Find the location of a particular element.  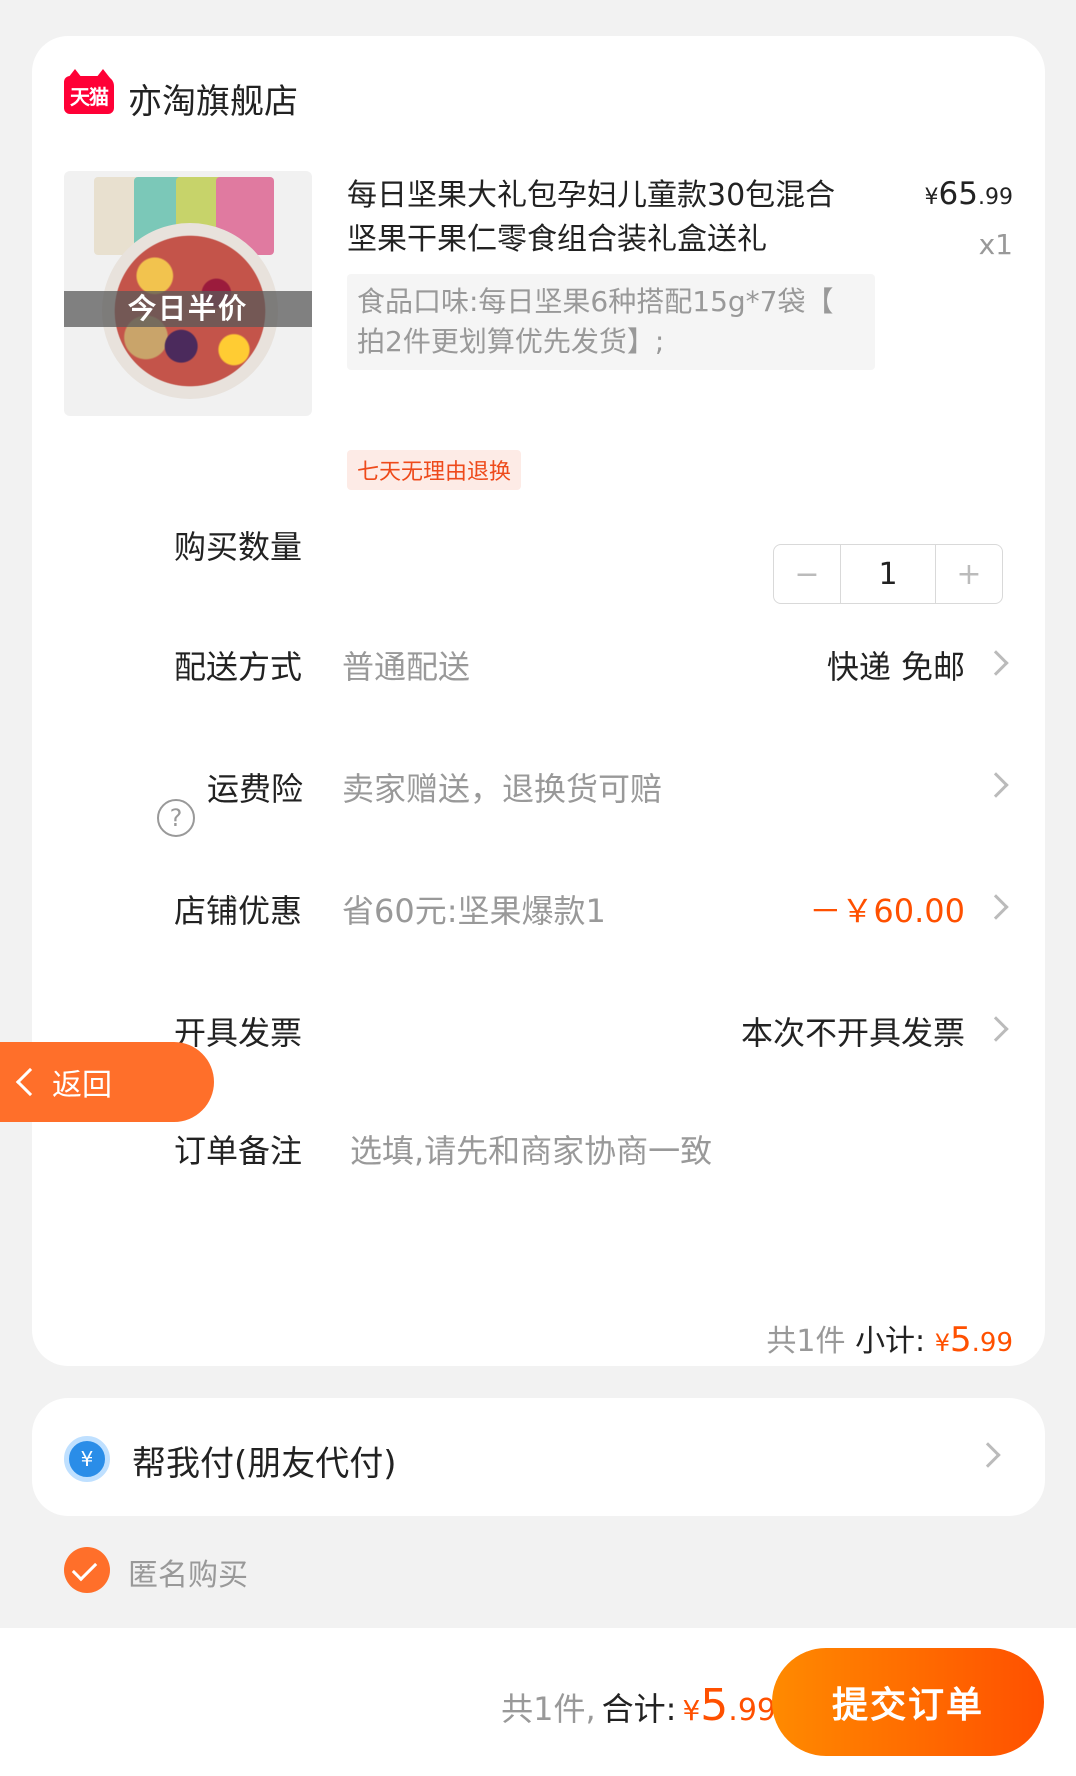

quantity-label: 购买数量 is located at coordinates (238, 547).